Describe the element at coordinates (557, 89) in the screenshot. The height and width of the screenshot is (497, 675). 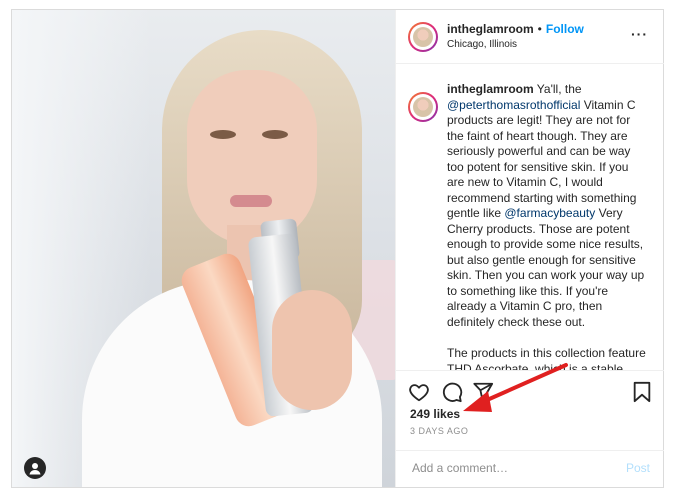
I see `caption-text-part: Ya'll, the` at that location.